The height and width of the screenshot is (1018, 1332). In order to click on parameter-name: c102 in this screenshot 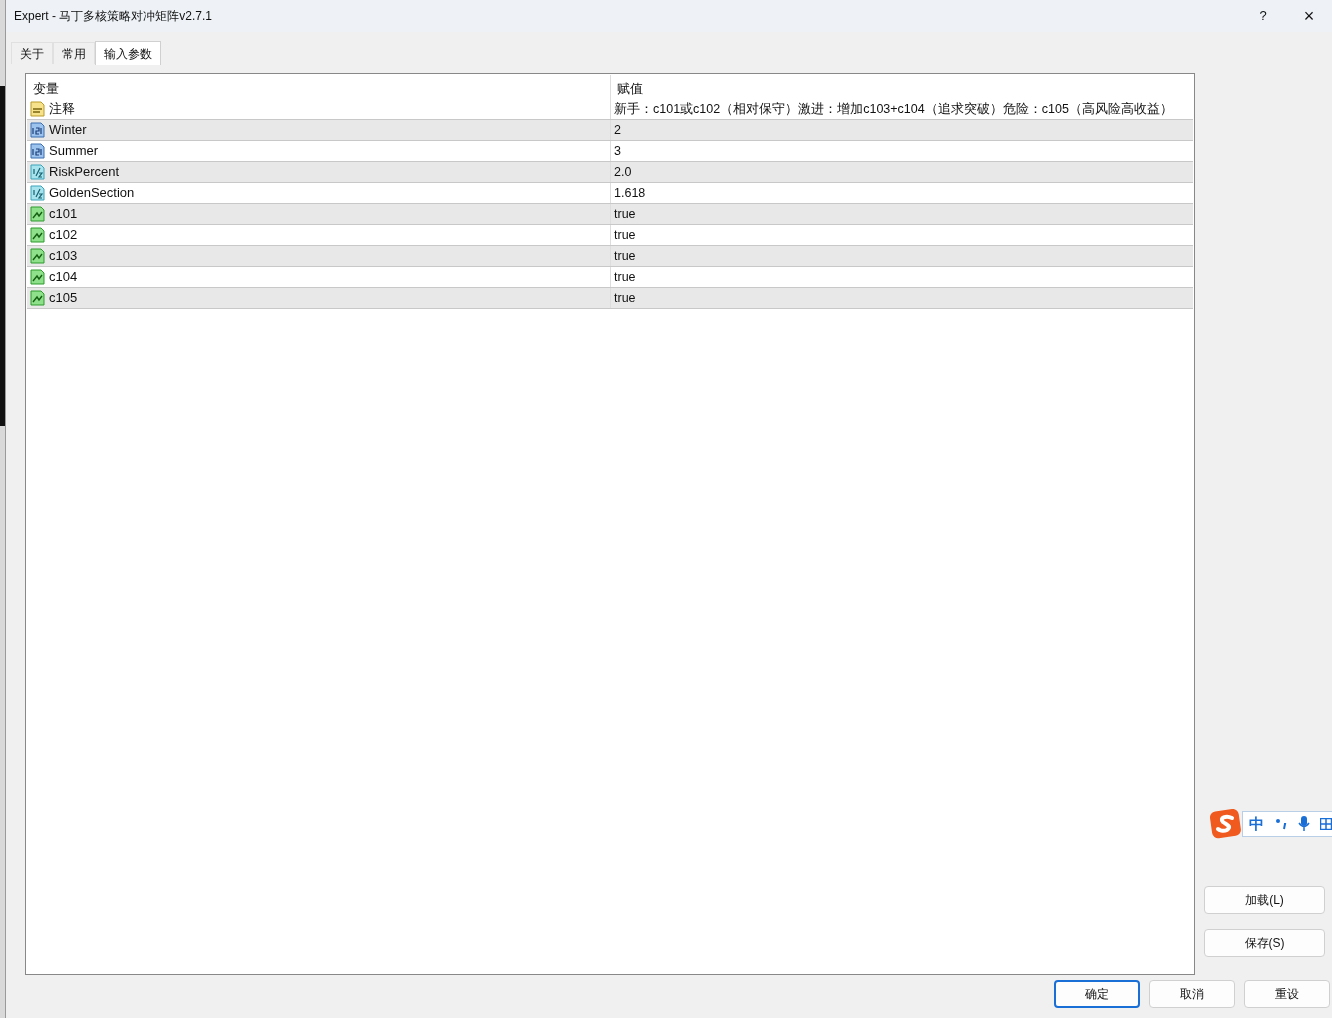, I will do `click(63, 235)`.